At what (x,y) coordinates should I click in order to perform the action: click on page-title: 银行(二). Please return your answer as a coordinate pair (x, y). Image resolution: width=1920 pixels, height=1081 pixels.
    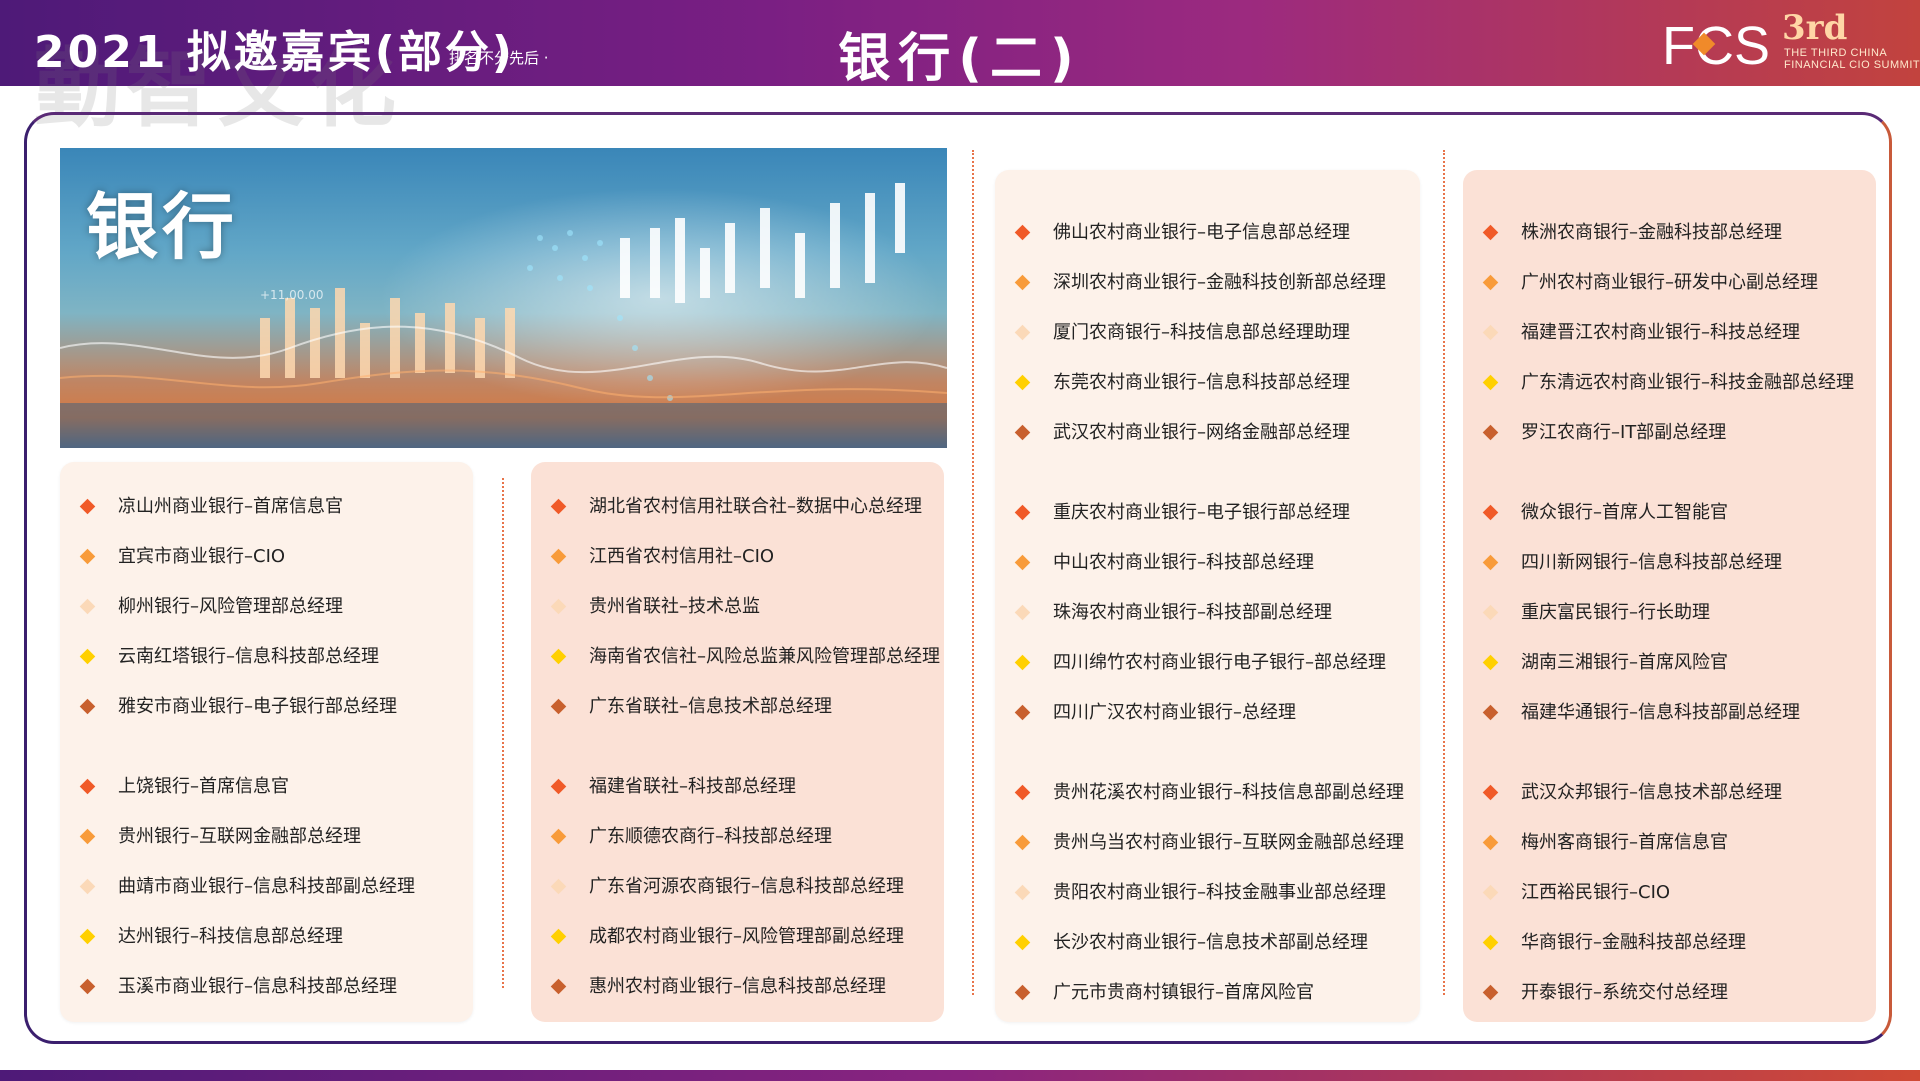
    Looking at the image, I should click on (960, 59).